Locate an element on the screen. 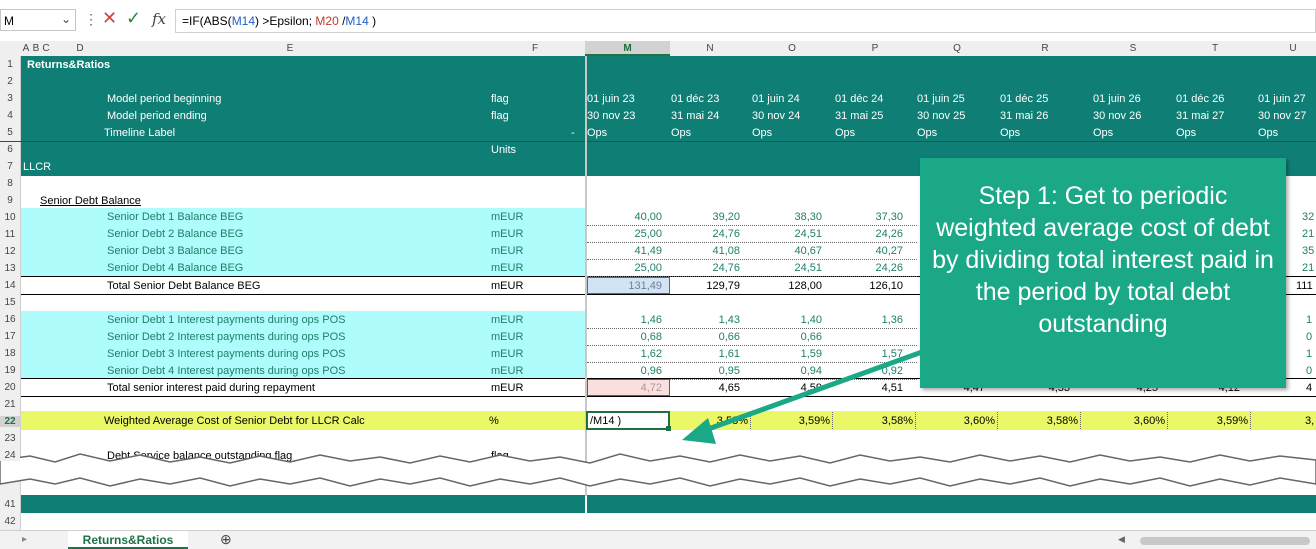 The image size is (1316, 549). balance-cell: 38,30 is located at coordinates (787, 217).